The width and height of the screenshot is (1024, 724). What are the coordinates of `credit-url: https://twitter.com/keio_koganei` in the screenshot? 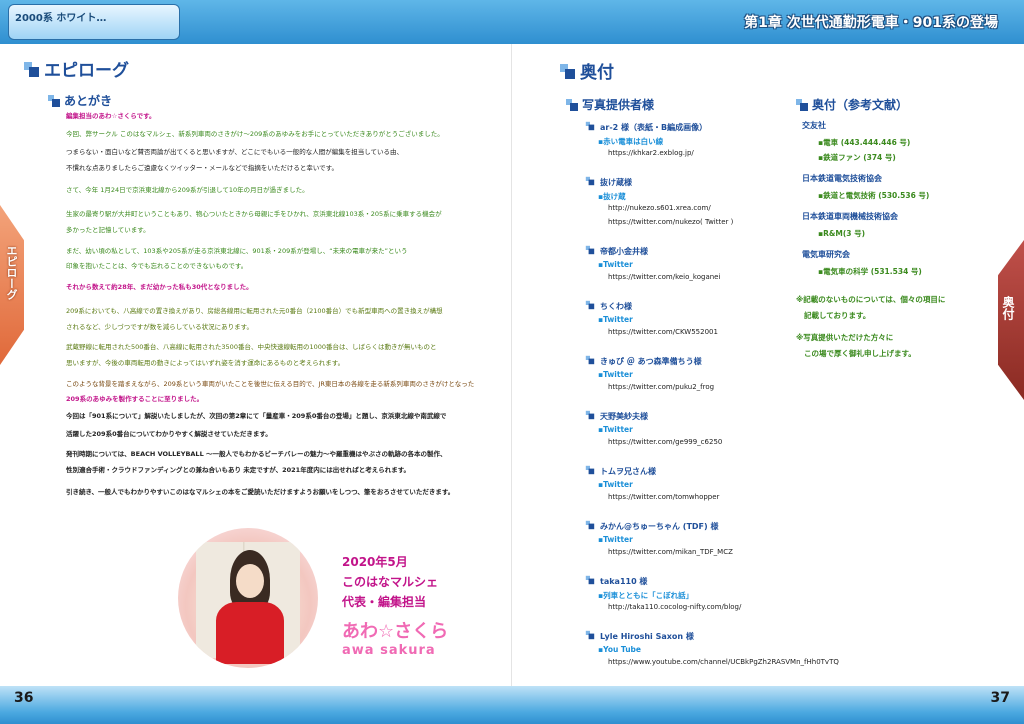 It's located at (664, 277).